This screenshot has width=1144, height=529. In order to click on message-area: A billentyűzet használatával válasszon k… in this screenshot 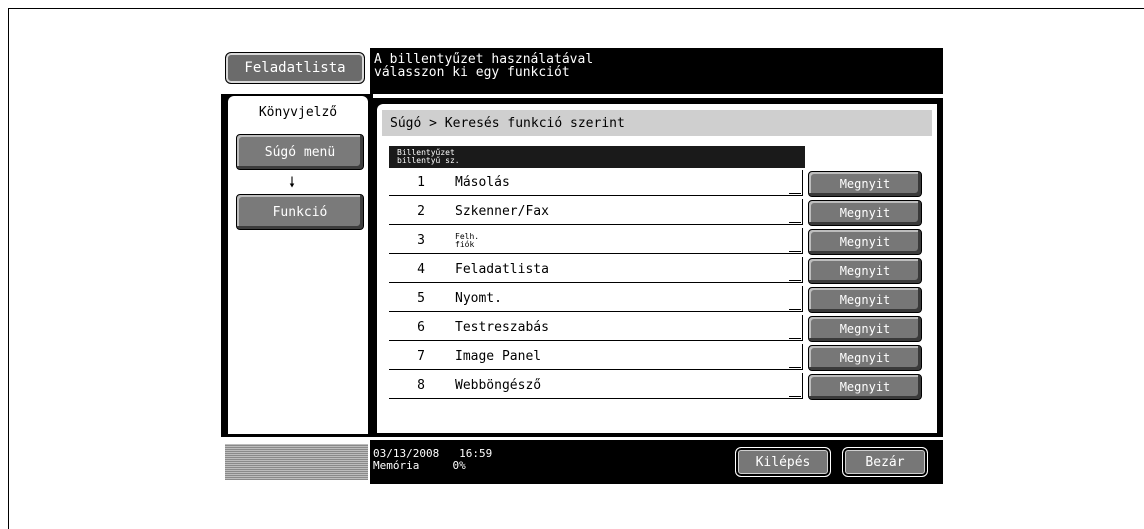, I will do `click(656, 71)`.